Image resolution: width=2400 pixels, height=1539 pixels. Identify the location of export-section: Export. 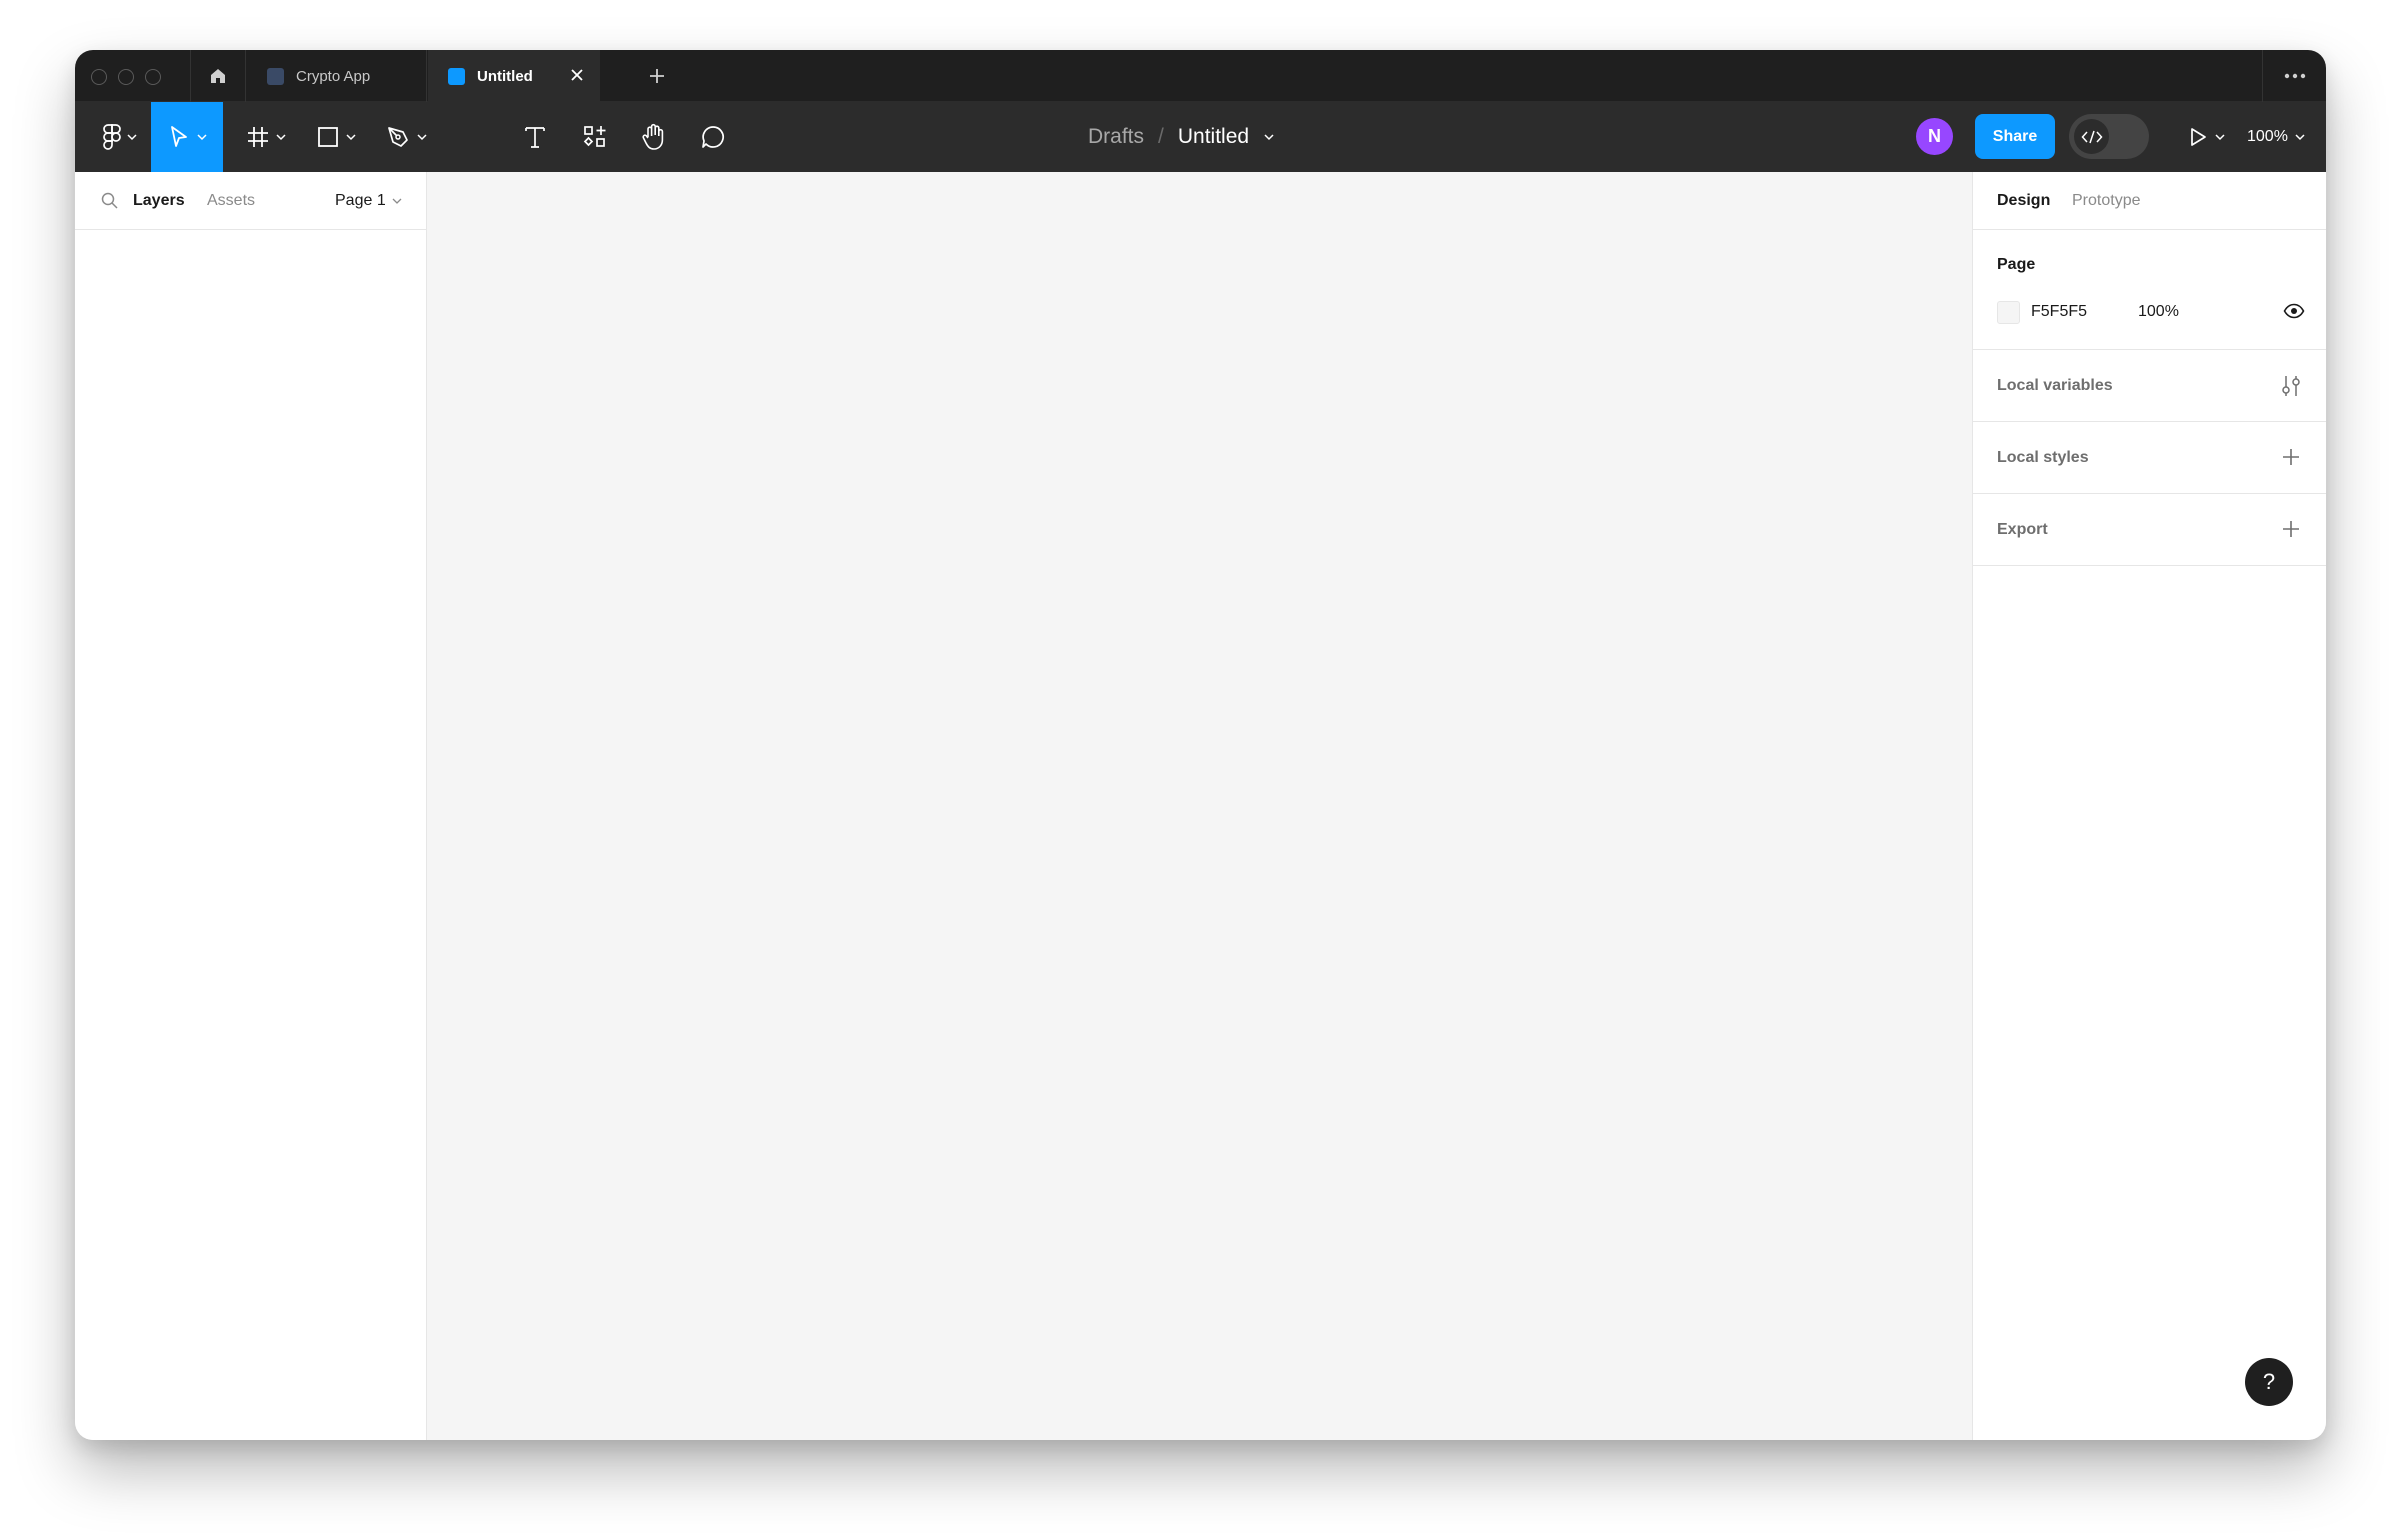
(2149, 530).